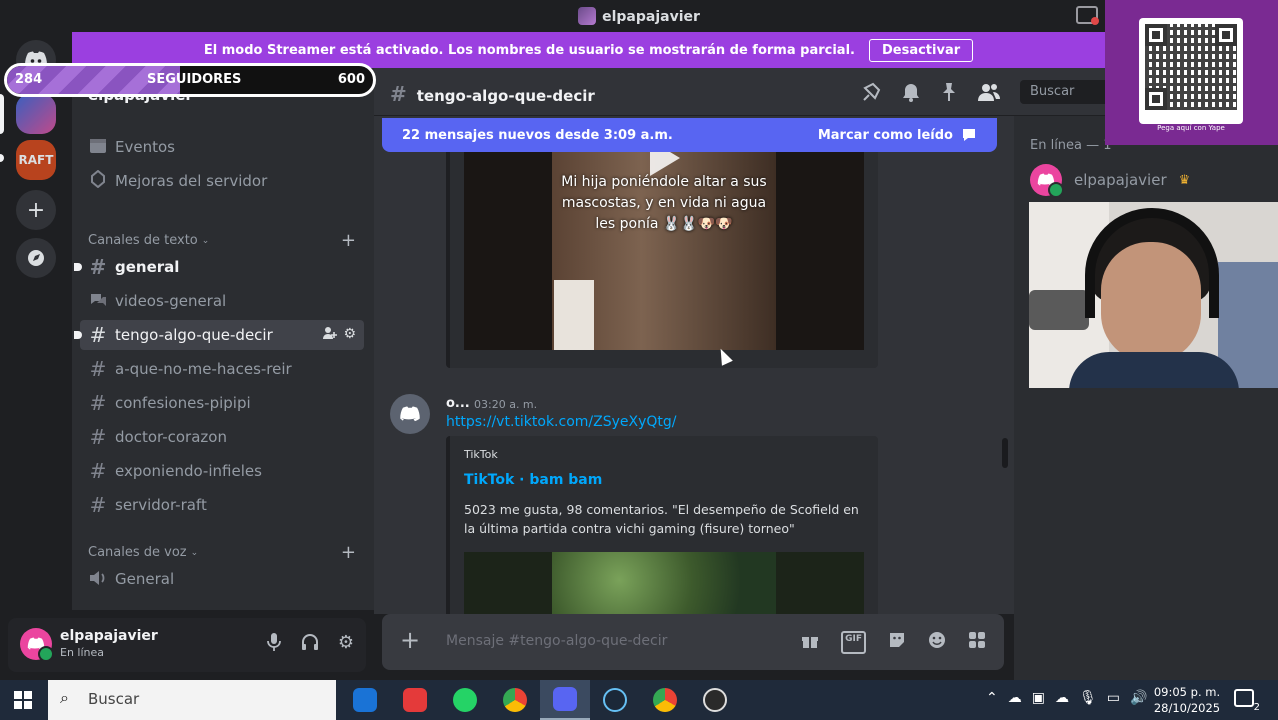 The width and height of the screenshot is (1278, 720). Describe the element at coordinates (1138, 698) in the screenshot. I see `volume-icon: 🔊` at that location.